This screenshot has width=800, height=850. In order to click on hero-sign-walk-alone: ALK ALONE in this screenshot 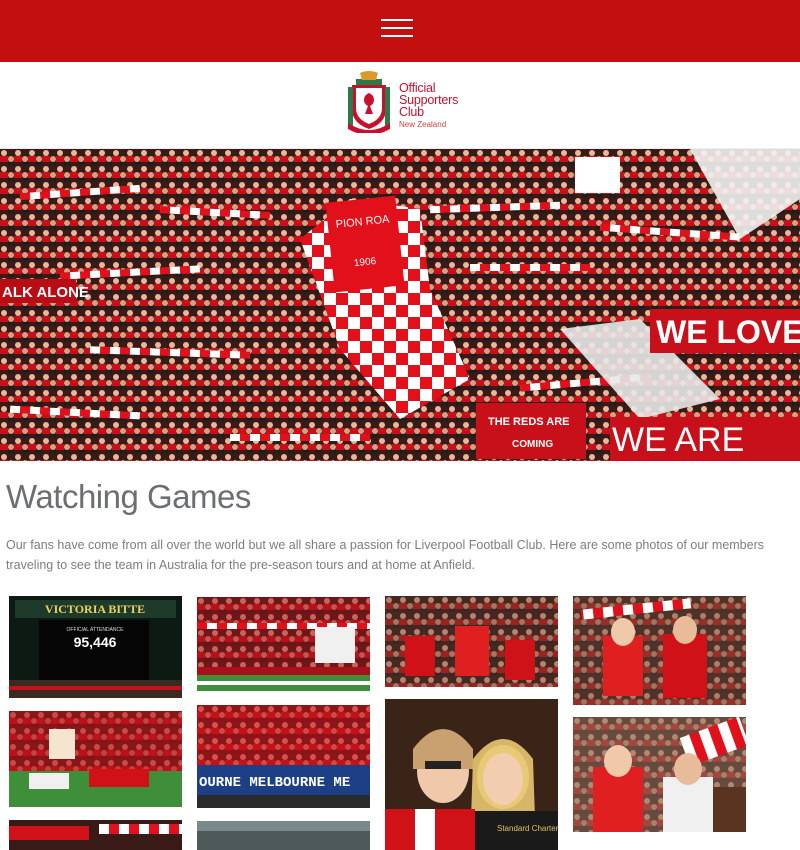, I will do `click(45, 292)`.